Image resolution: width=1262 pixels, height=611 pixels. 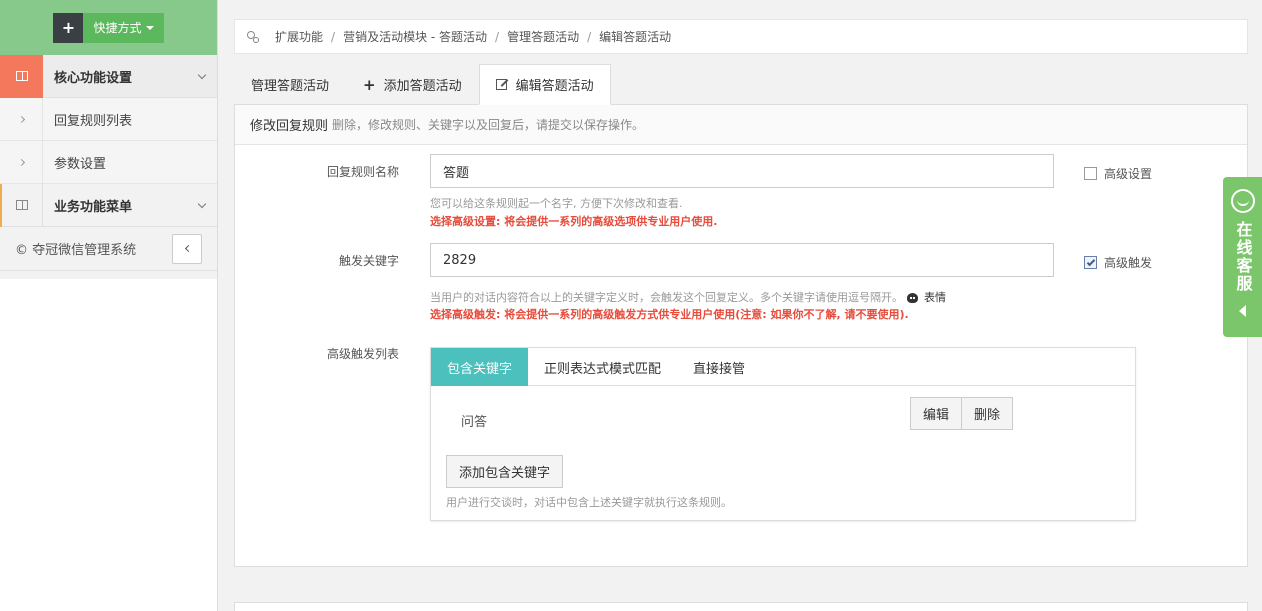 I want to click on breadcrumb-item: 扩展功能, so click(x=299, y=36).